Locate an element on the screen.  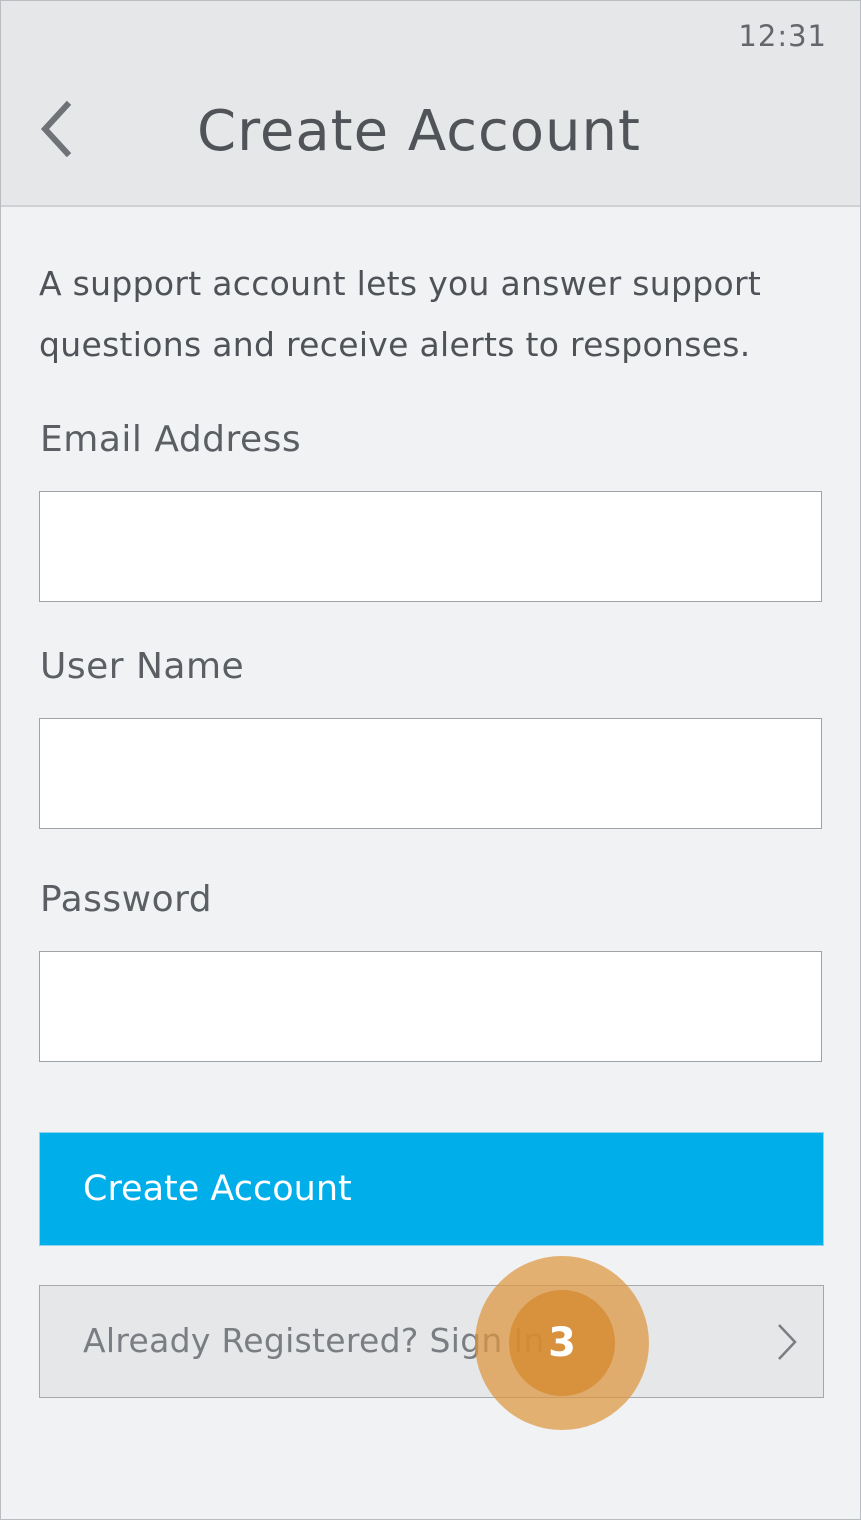
page-title: Create Account is located at coordinates (419, 131).